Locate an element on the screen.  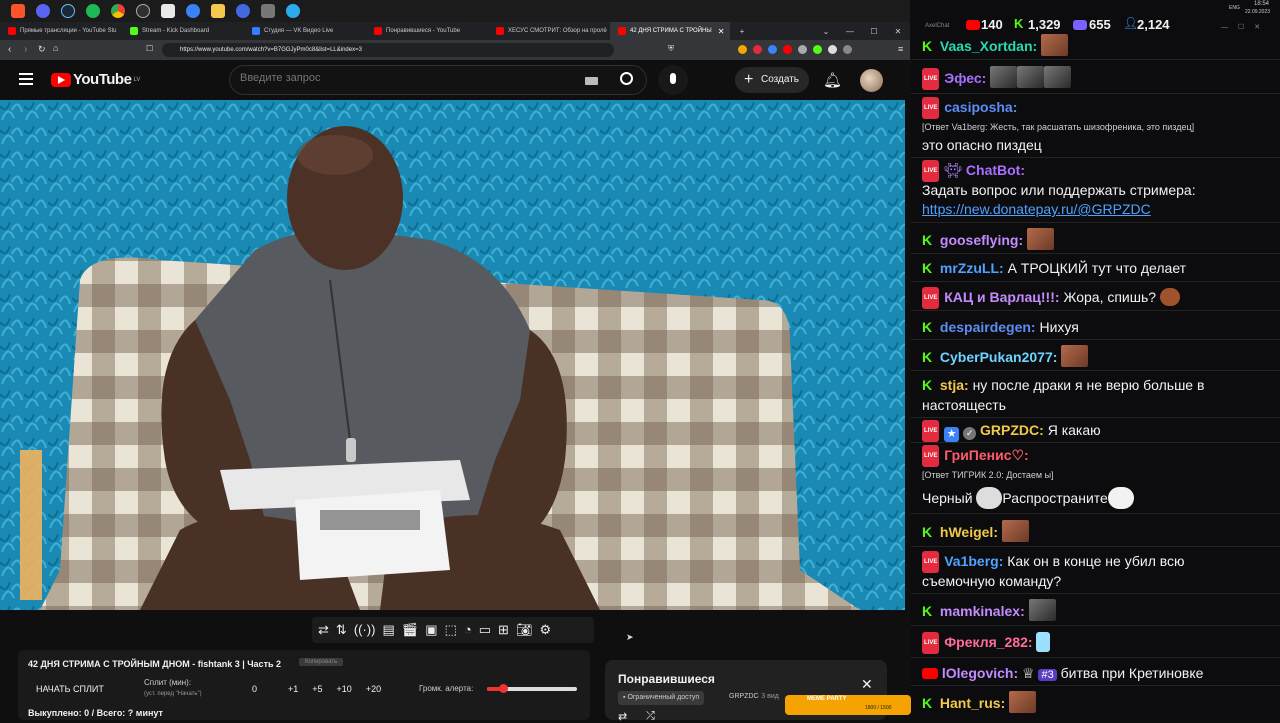
close-playlist-icon: ✕ is located at coordinates (867, 684).